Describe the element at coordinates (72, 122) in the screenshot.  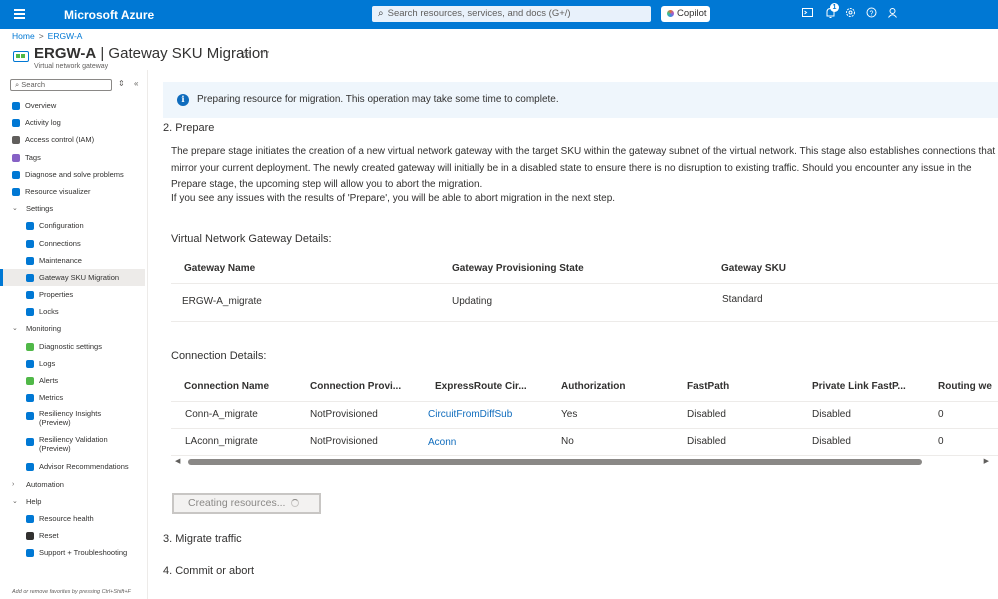
I see `sidebar-item-activity-log: Activity log` at that location.